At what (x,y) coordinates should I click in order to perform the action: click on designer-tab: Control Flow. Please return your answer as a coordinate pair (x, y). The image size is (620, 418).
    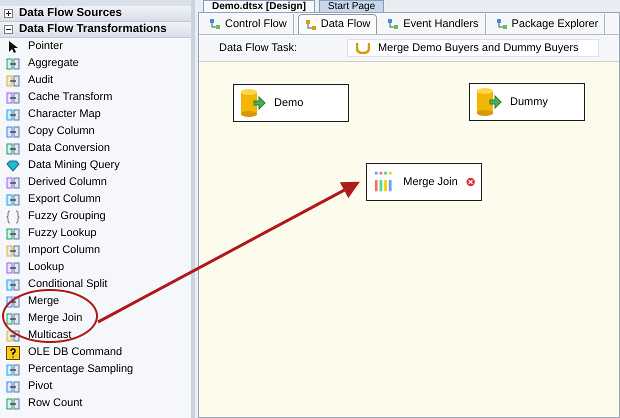
    Looking at the image, I should click on (248, 24).